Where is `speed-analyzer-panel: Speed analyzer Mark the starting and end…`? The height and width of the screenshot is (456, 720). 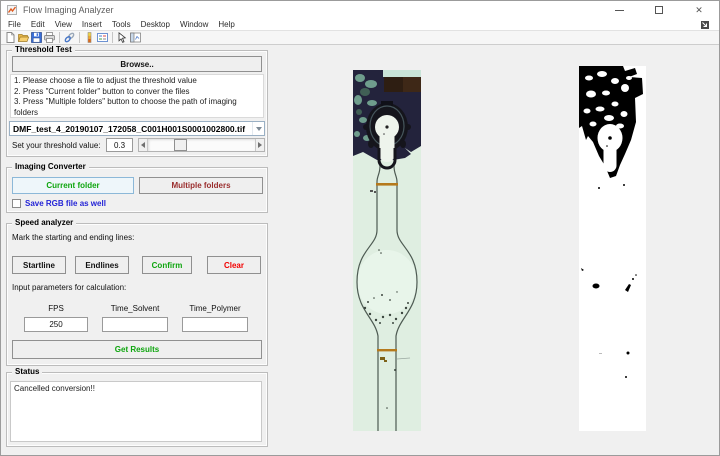
speed-analyzer-panel: Speed analyzer Mark the starting and end… is located at coordinates (137, 292).